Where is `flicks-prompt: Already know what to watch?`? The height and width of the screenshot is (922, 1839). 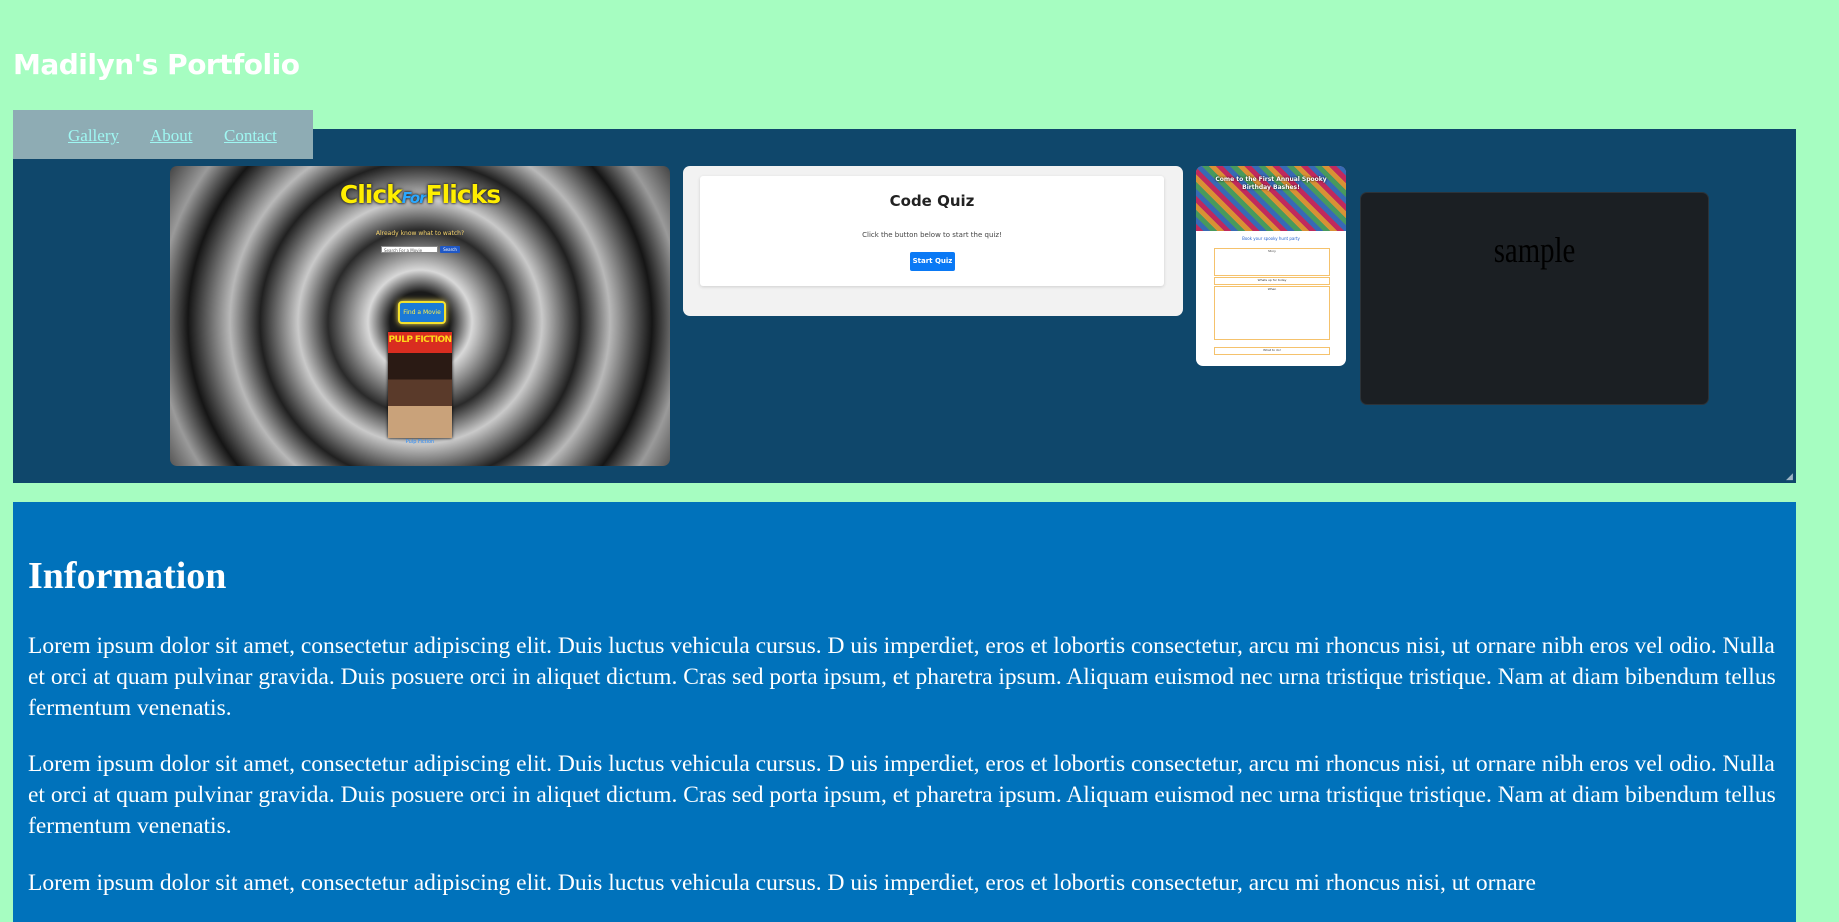
flicks-prompt: Already know what to watch? is located at coordinates (420, 233).